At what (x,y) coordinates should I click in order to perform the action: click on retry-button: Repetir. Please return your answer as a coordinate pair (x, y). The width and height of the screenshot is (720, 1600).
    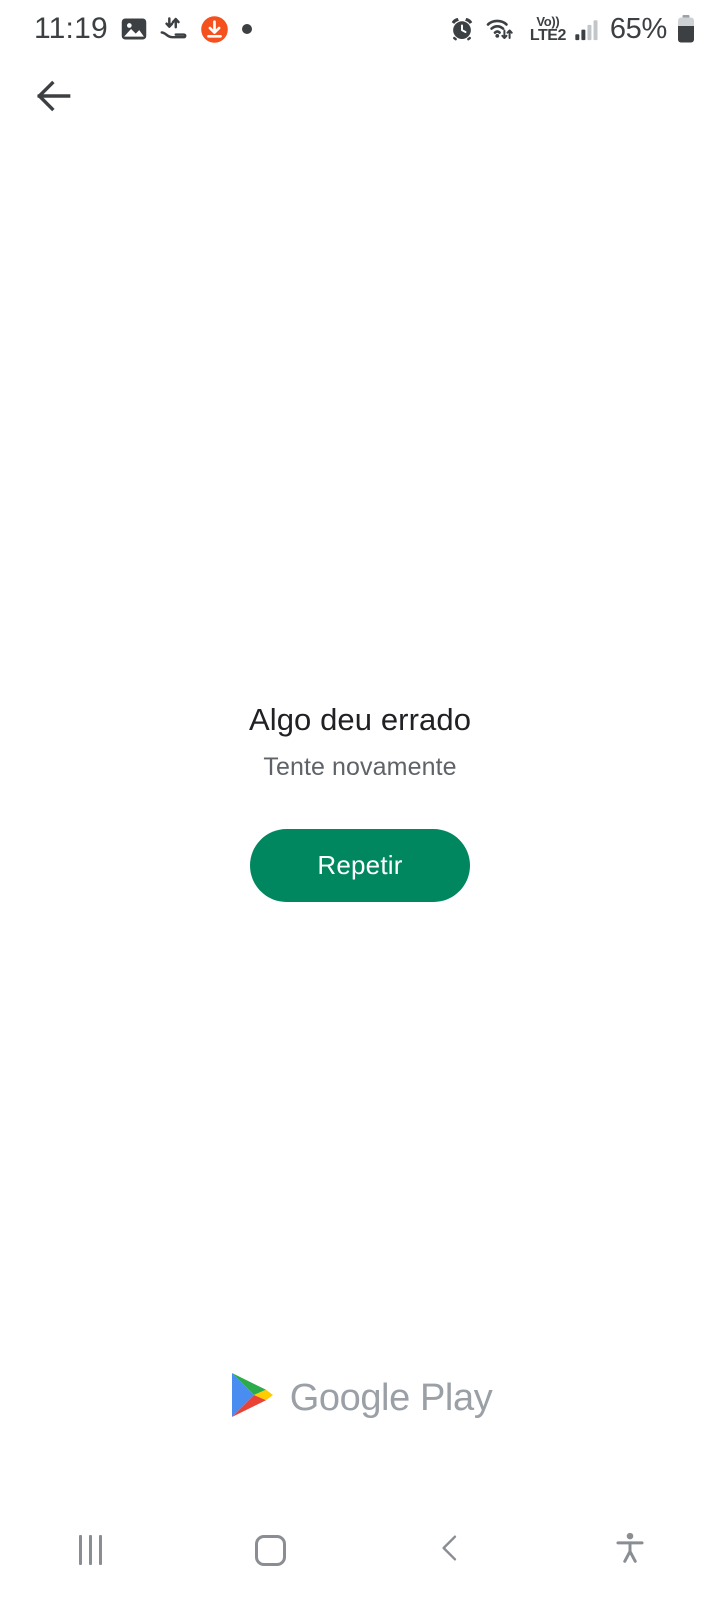
    Looking at the image, I should click on (360, 865).